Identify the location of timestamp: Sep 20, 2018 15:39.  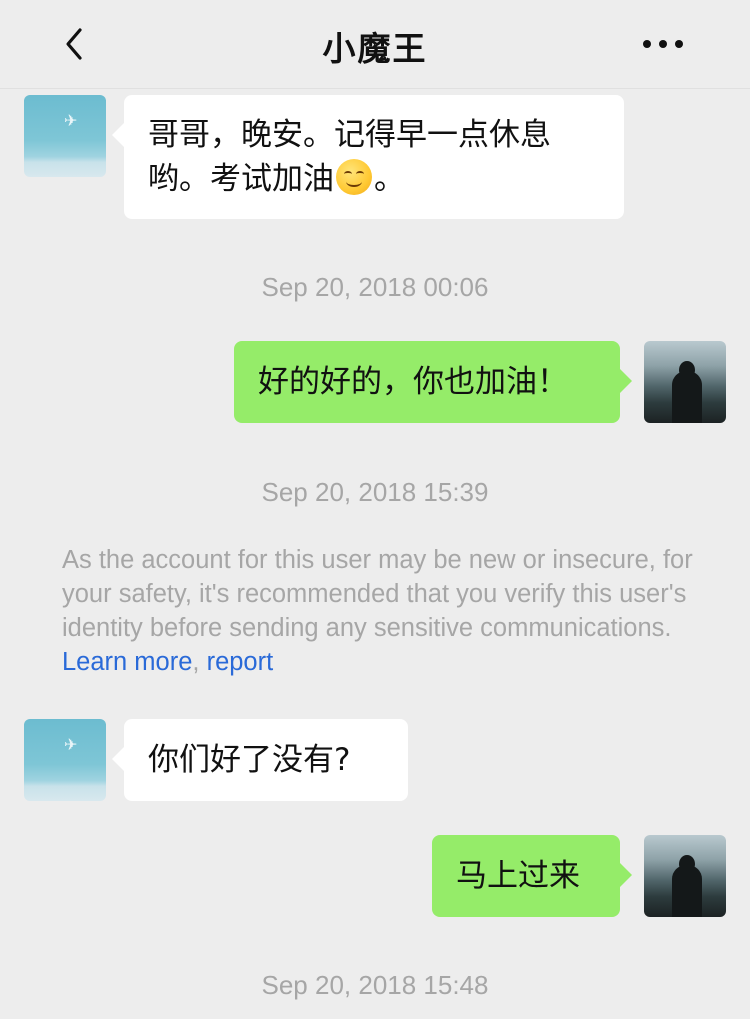
(375, 492).